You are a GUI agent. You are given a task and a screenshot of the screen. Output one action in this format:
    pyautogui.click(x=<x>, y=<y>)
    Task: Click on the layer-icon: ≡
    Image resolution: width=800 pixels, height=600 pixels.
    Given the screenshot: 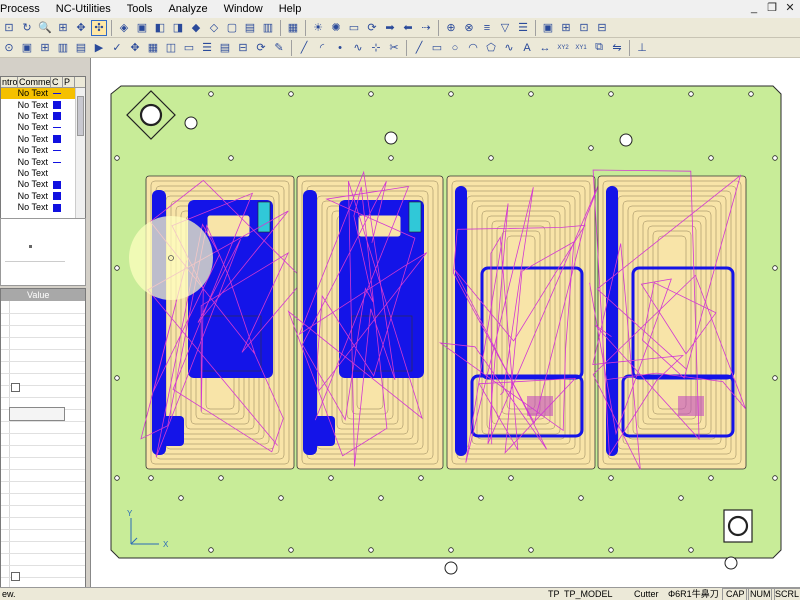 What is the action you would take?
    pyautogui.click(x=487, y=28)
    